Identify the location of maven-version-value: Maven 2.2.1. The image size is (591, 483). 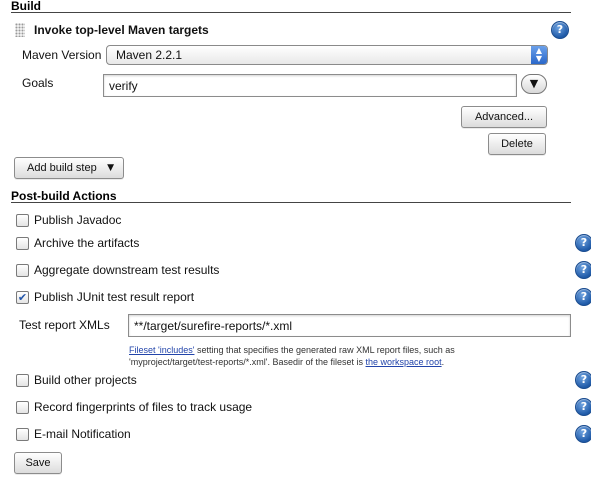
(149, 55).